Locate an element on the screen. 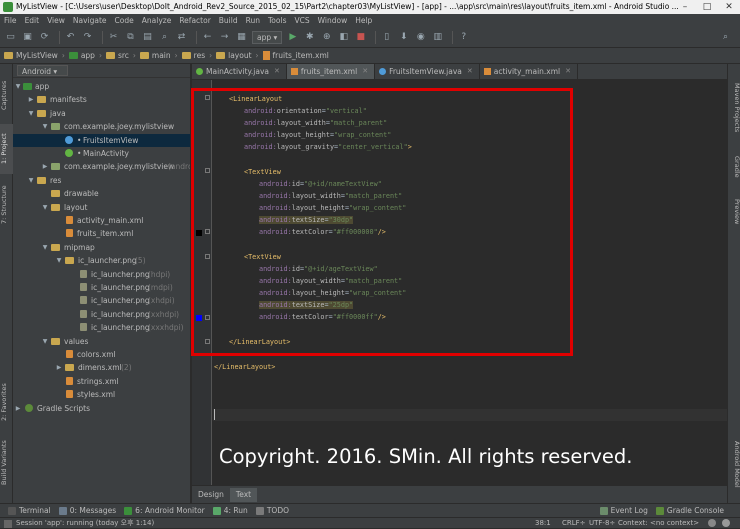  menu-analyze: Analyze is located at coordinates (157, 20).